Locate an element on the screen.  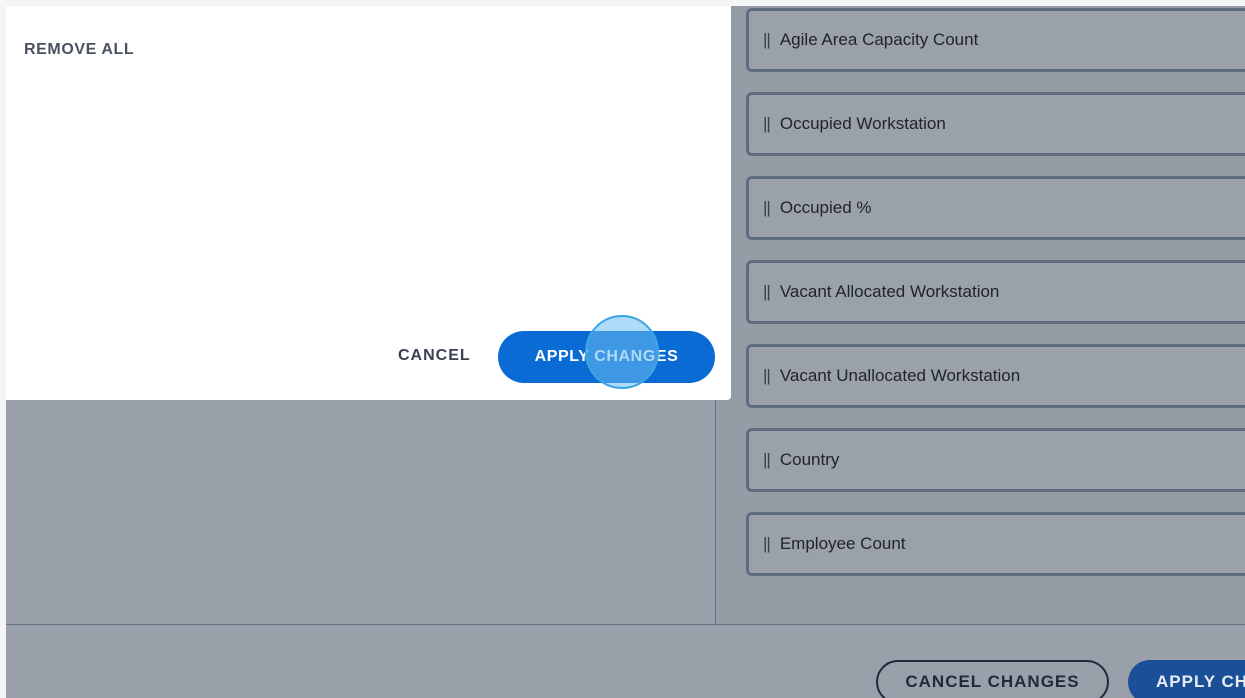
field-label: Occupied Workstation is located at coordinates (862, 123).